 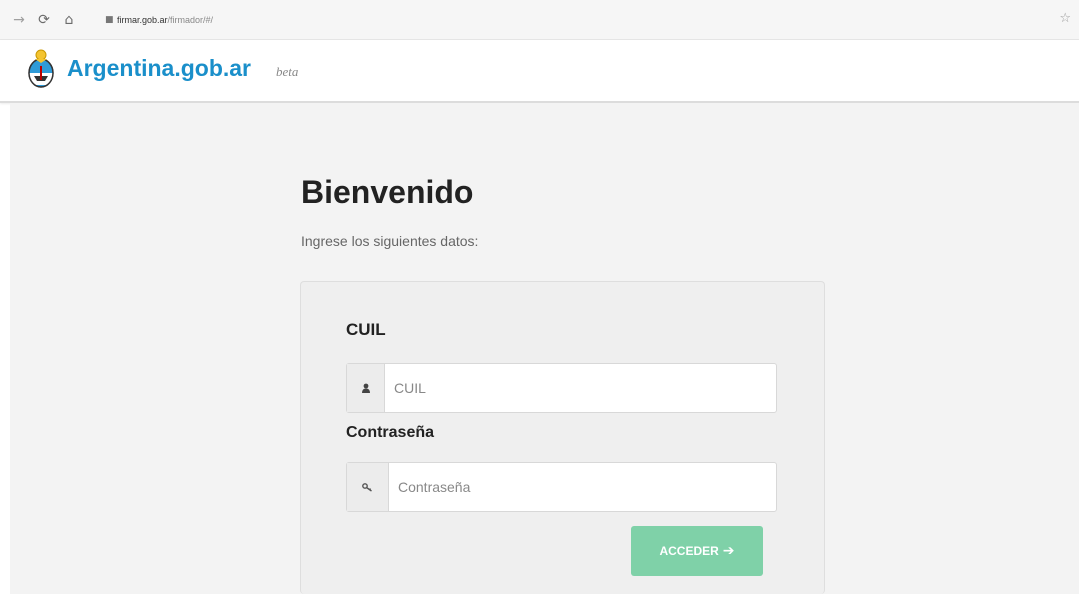 What do you see at coordinates (580, 388) in the screenshot?
I see `cuil-input` at bounding box center [580, 388].